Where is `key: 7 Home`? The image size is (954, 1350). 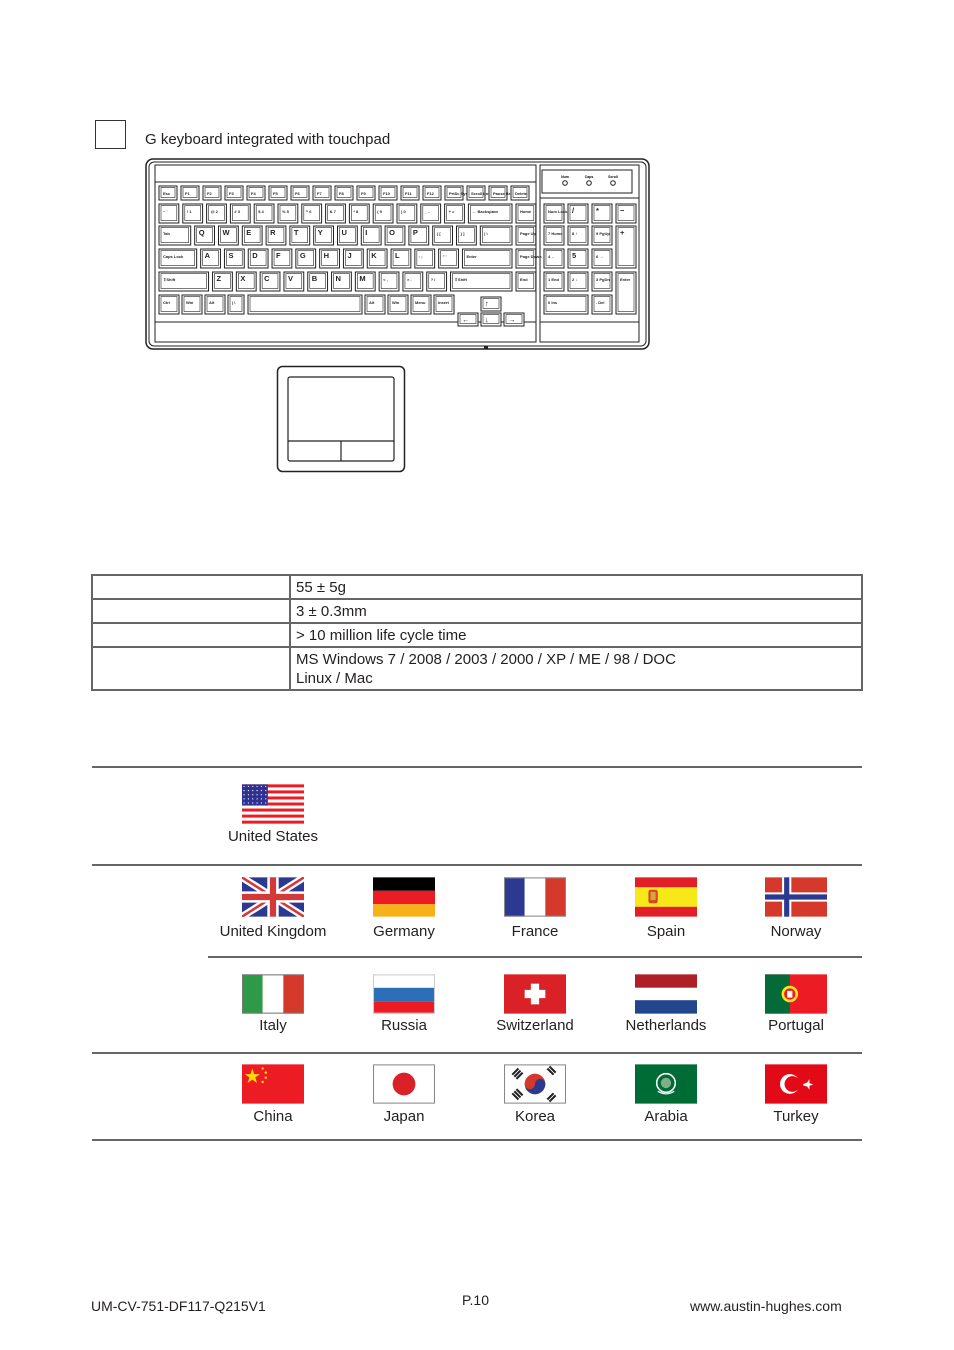
key: 7 Home is located at coordinates (554, 235).